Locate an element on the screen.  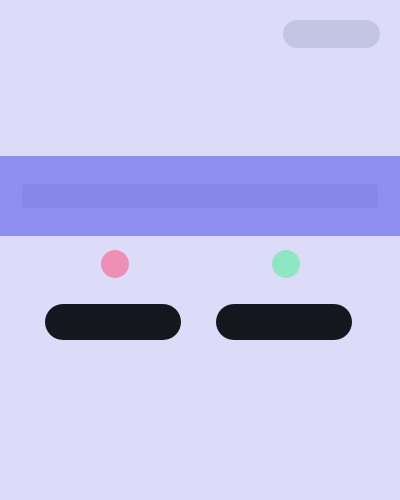
choice-caption-left is located at coordinates (115, 369).